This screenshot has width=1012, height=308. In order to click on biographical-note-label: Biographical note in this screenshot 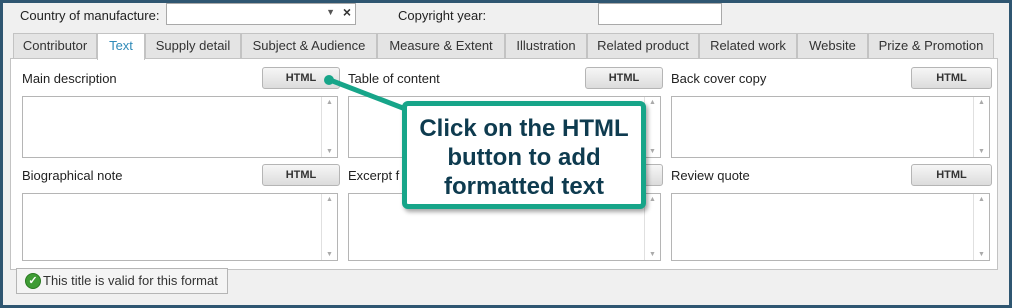, I will do `click(72, 175)`.